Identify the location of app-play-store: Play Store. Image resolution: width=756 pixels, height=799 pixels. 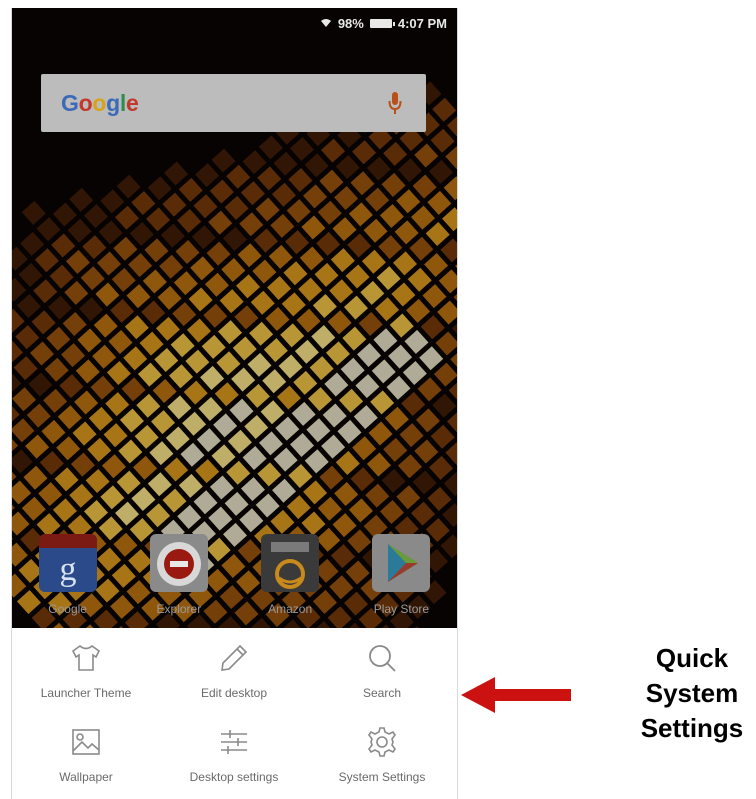
(401, 577).